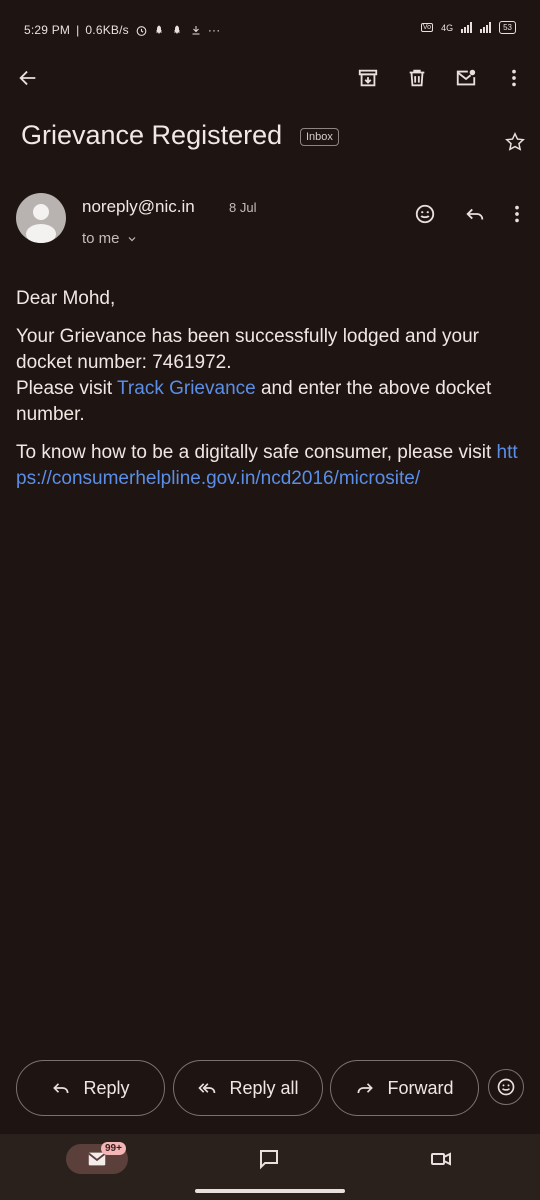  I want to click on email-date: 8 Jul, so click(243, 207).